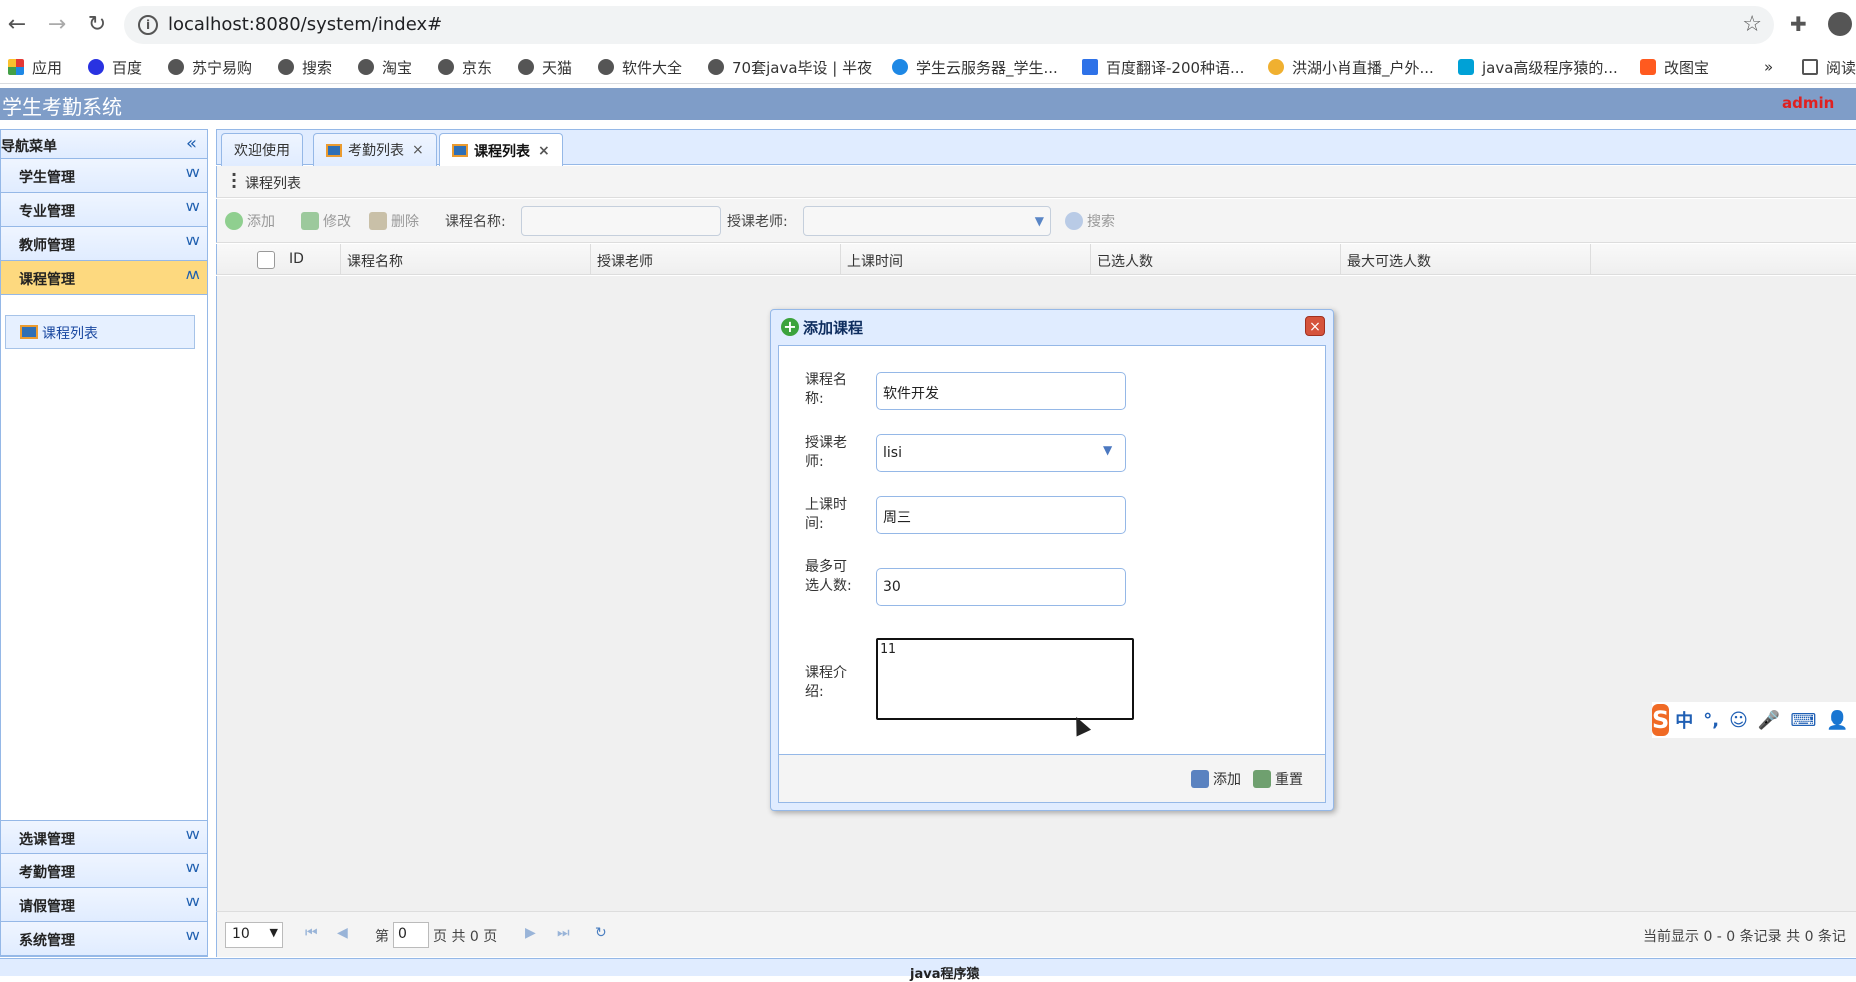 The width and height of the screenshot is (1856, 982). I want to click on refresh-icon: ↻, so click(601, 933).